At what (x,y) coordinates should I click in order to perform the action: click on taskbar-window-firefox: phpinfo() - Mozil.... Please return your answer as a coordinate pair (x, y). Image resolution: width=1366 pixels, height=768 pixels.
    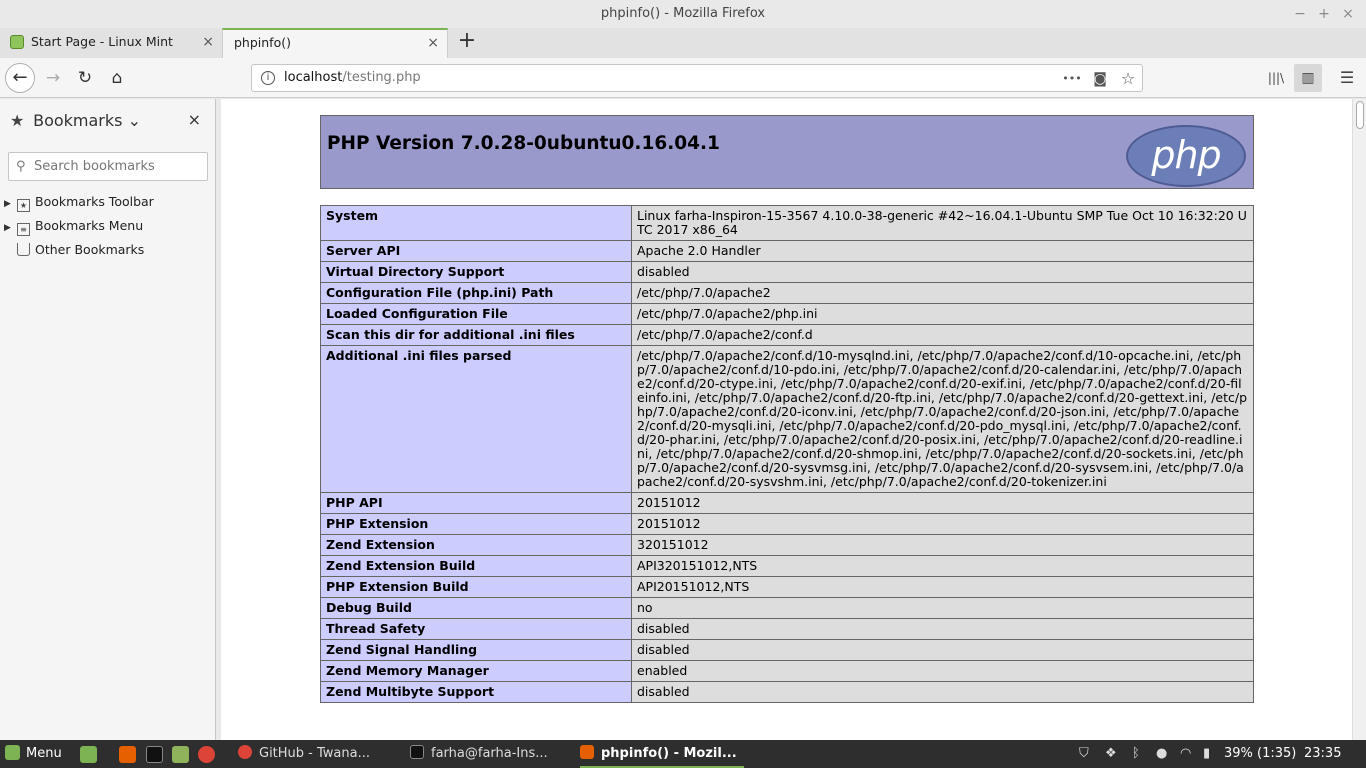
    Looking at the image, I should click on (662, 754).